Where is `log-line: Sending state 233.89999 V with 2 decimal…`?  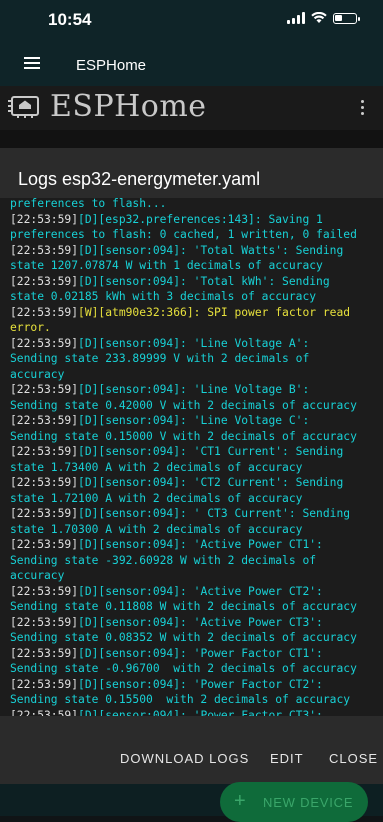 log-line: Sending state 233.89999 V with 2 decimal… is located at coordinates (194, 359).